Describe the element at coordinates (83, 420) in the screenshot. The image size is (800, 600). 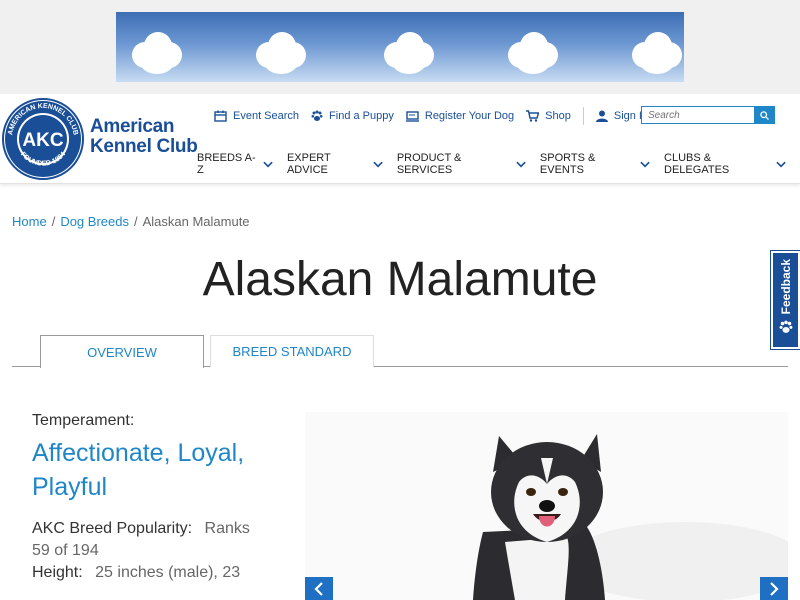
I see `temperament-label: Temperament:` at that location.